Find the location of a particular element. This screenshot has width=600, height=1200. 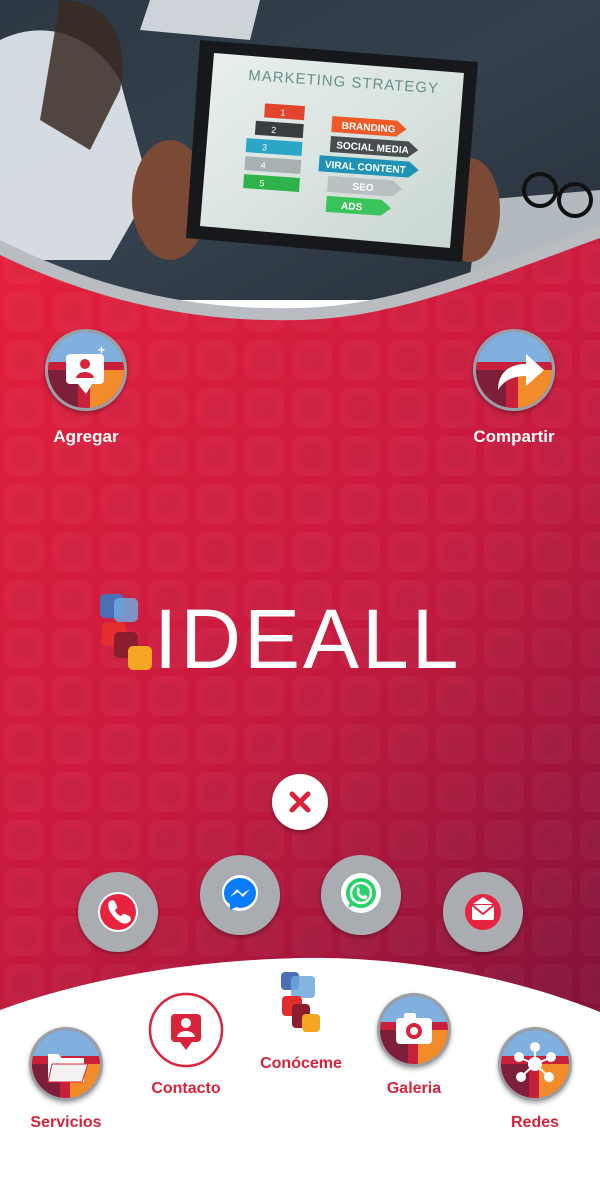

step-1-number: 1 is located at coordinates (283, 112).